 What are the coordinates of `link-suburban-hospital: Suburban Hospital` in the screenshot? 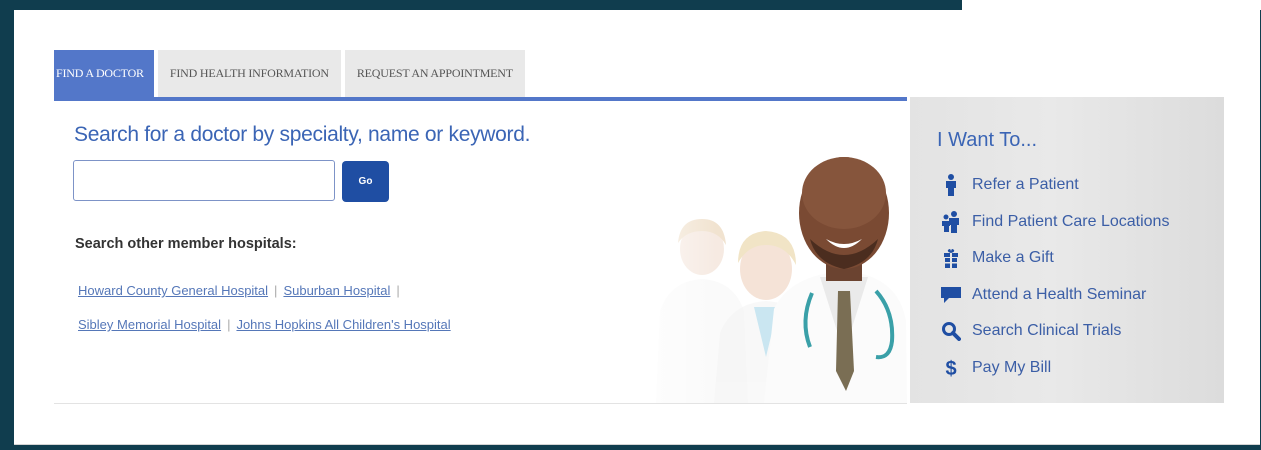 It's located at (336, 290).